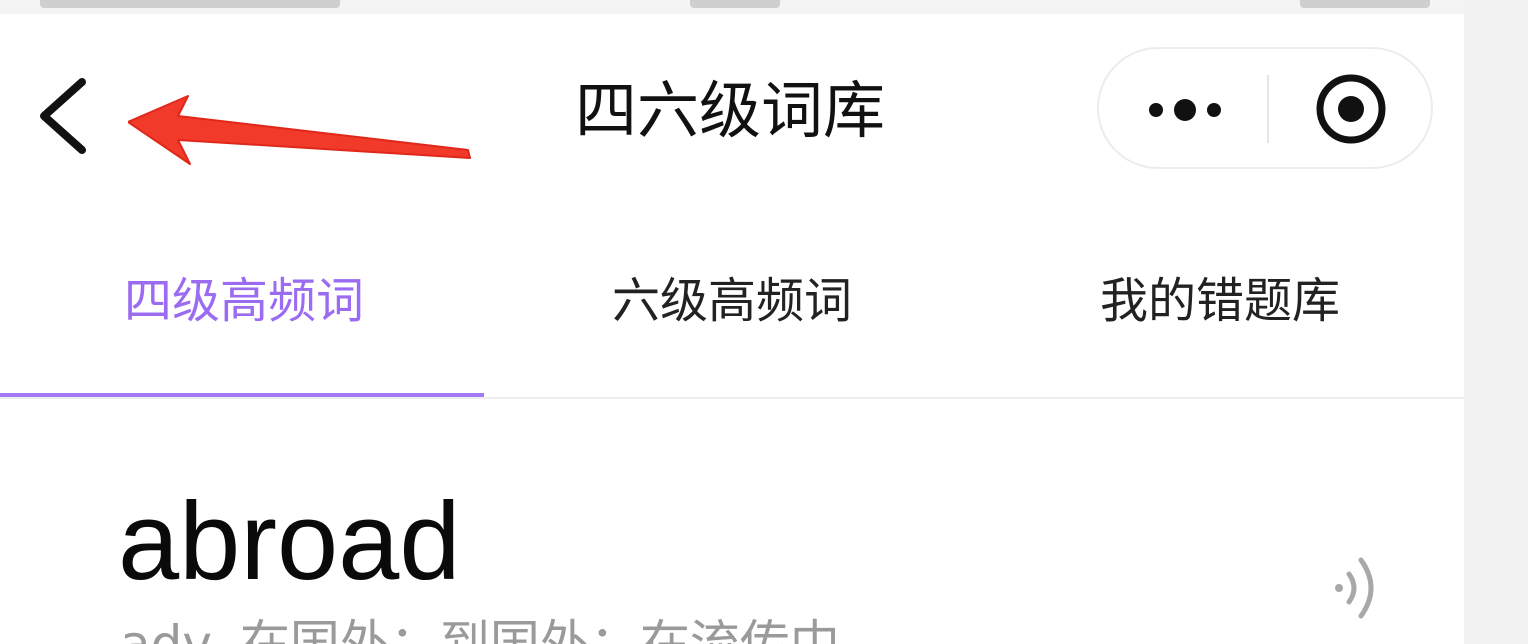 Image resolution: width=1528 pixels, height=644 pixels. What do you see at coordinates (299, 130) in the screenshot?
I see `annotation-arrow-icon` at bounding box center [299, 130].